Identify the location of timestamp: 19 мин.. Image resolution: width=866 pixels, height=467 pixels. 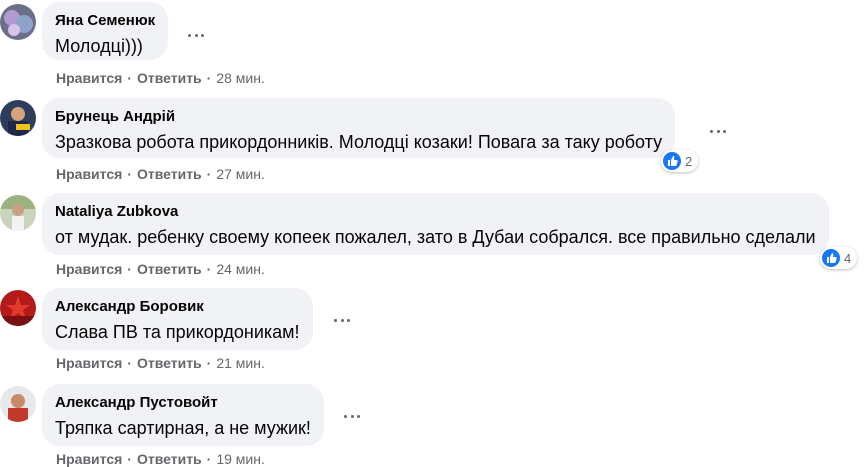
(240, 459).